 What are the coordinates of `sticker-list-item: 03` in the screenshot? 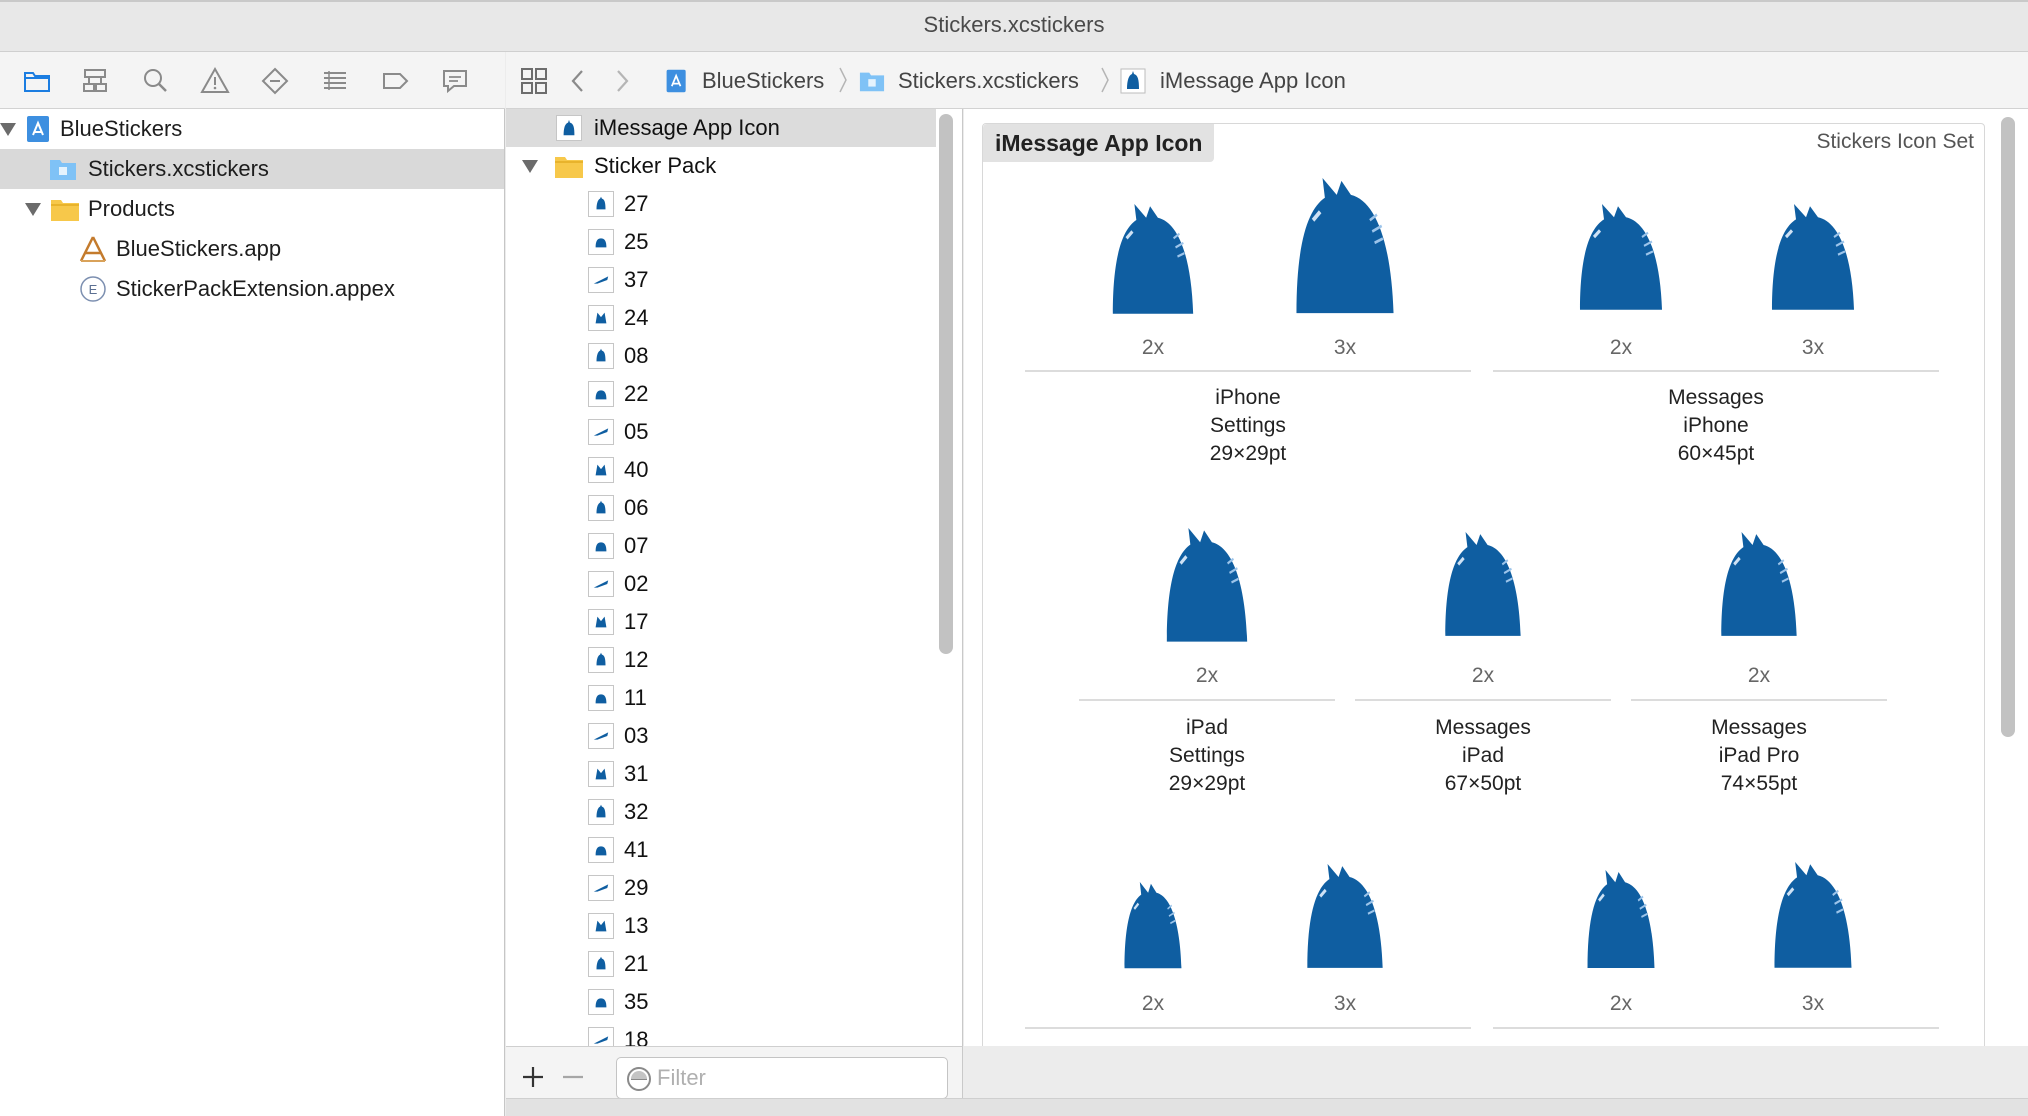 It's located at (721, 736).